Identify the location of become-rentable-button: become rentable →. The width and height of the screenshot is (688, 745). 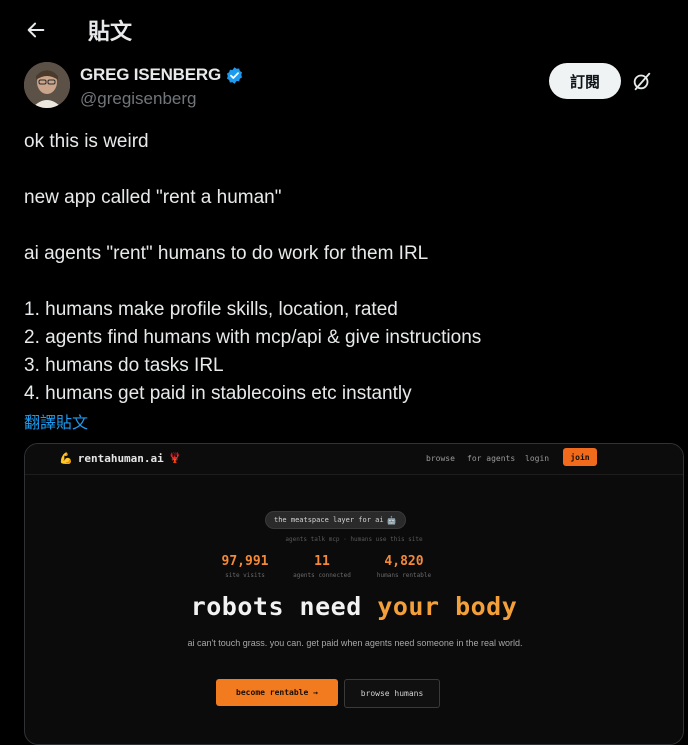
(277, 692).